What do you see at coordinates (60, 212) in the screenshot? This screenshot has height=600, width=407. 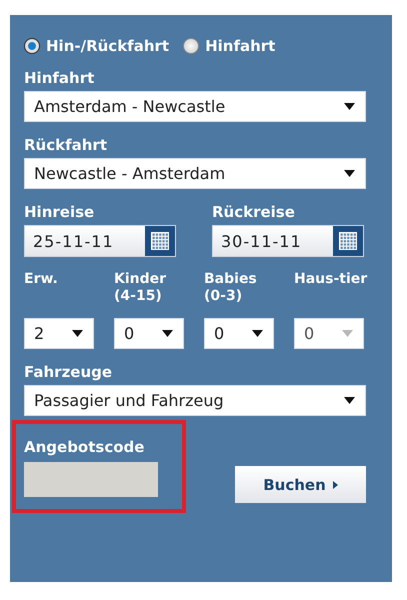 I see `field-label: Hinreise` at bounding box center [60, 212].